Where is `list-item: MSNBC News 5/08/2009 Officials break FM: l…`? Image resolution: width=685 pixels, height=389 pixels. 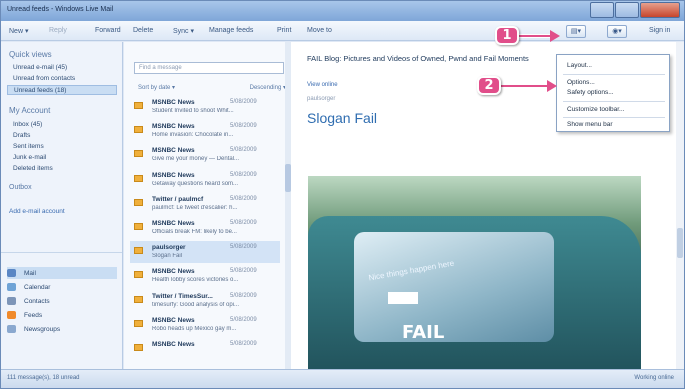
list-item: MSNBC News 5/08/2009 Officials break FM: l… is located at coordinates (205, 228).